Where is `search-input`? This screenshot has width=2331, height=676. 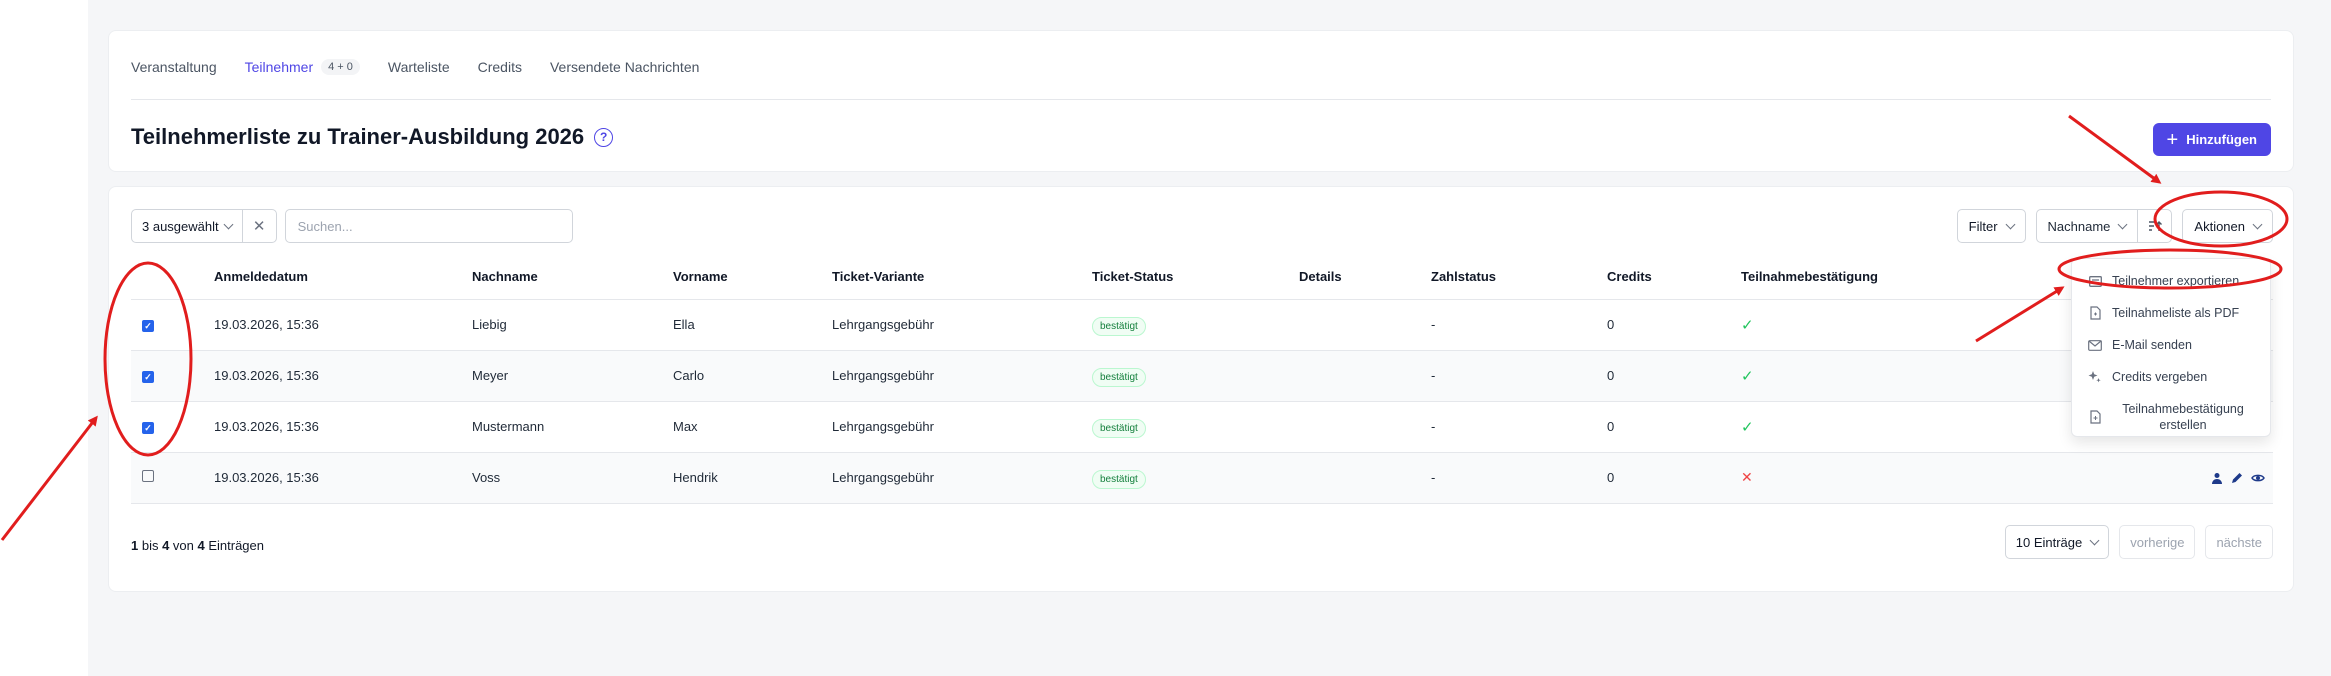 search-input is located at coordinates (428, 226).